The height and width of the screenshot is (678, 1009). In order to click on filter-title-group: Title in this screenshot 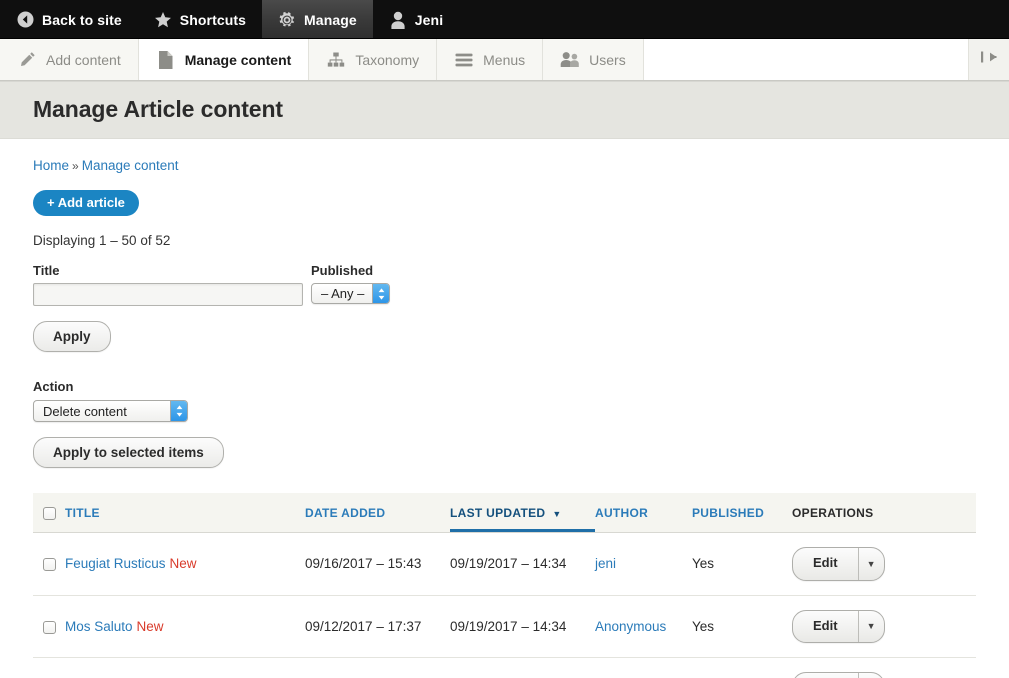, I will do `click(172, 284)`.